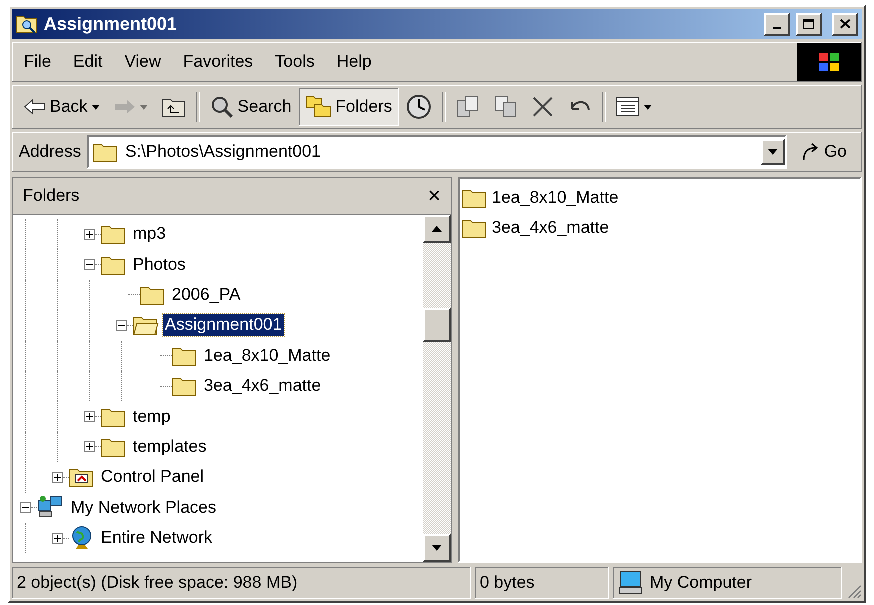 This screenshot has height=605, width=874. What do you see at coordinates (263, 386) in the screenshot?
I see `tree-item: 3ea_4x6_matte` at bounding box center [263, 386].